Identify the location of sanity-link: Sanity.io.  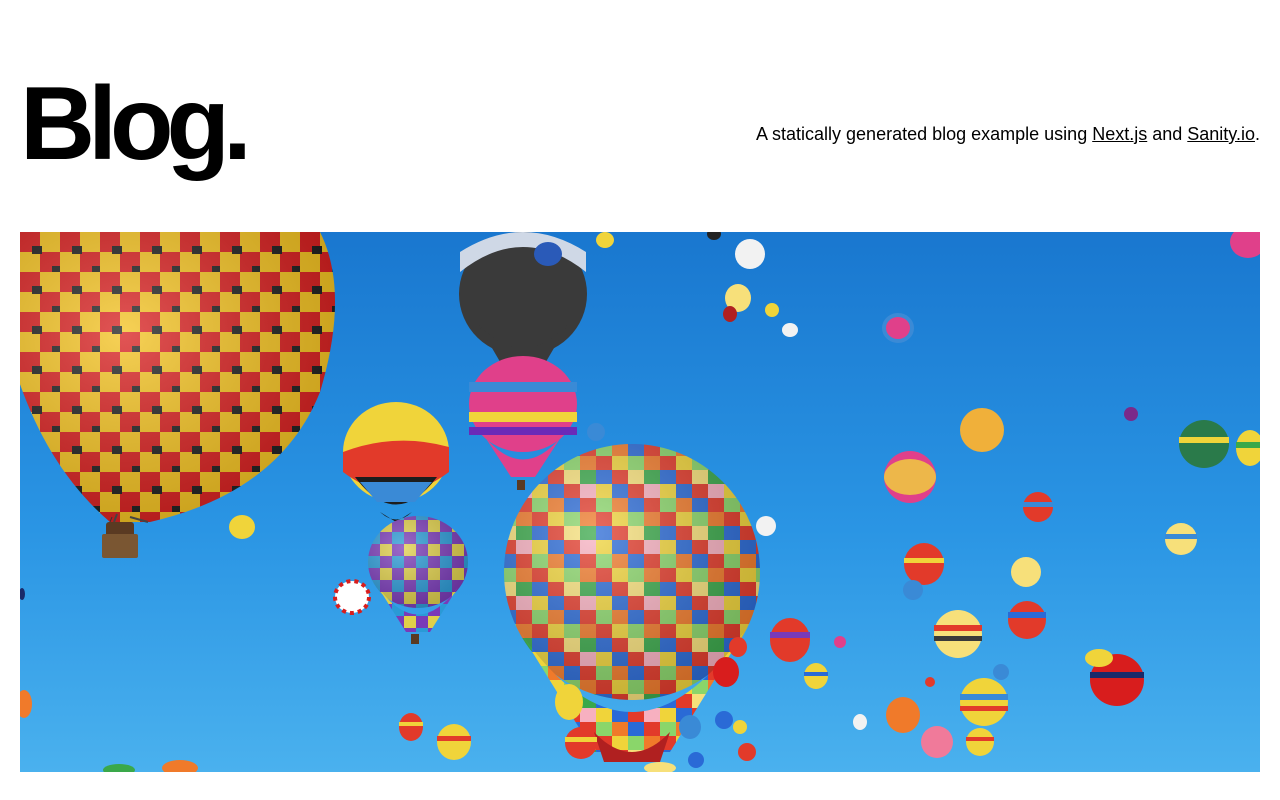
(1221, 134).